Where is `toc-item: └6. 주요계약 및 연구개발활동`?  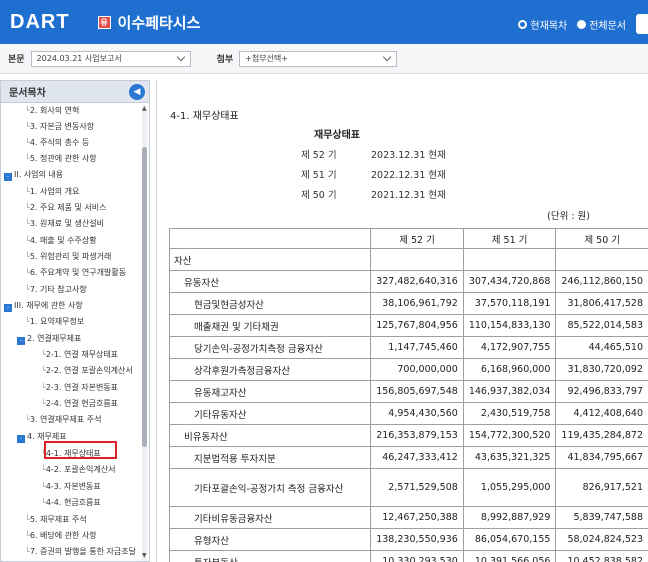
toc-item: └6. 주요계약 및 연구개발활동 is located at coordinates (75, 273).